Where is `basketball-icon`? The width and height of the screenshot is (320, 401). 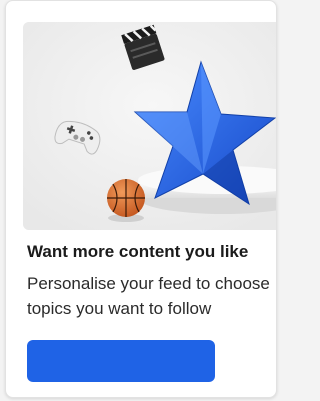
basketball-icon is located at coordinates (126, 200).